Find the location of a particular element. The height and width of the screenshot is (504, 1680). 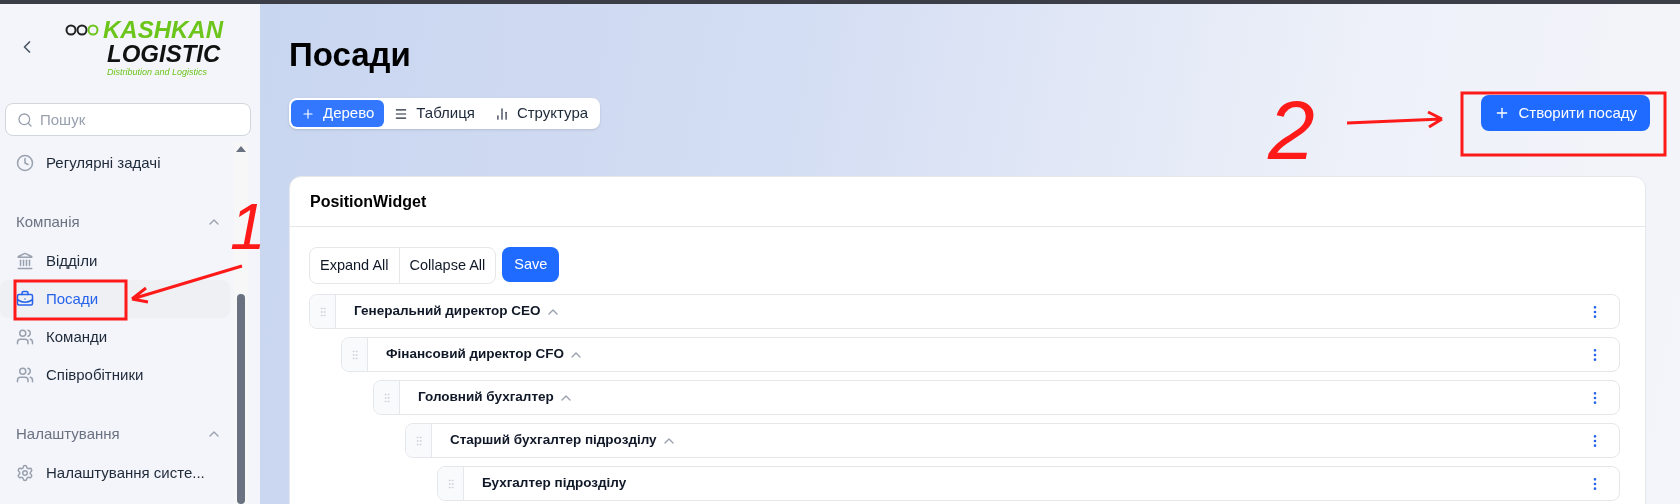

sidebar-item: Регулярні задачі is located at coordinates (115, 163).